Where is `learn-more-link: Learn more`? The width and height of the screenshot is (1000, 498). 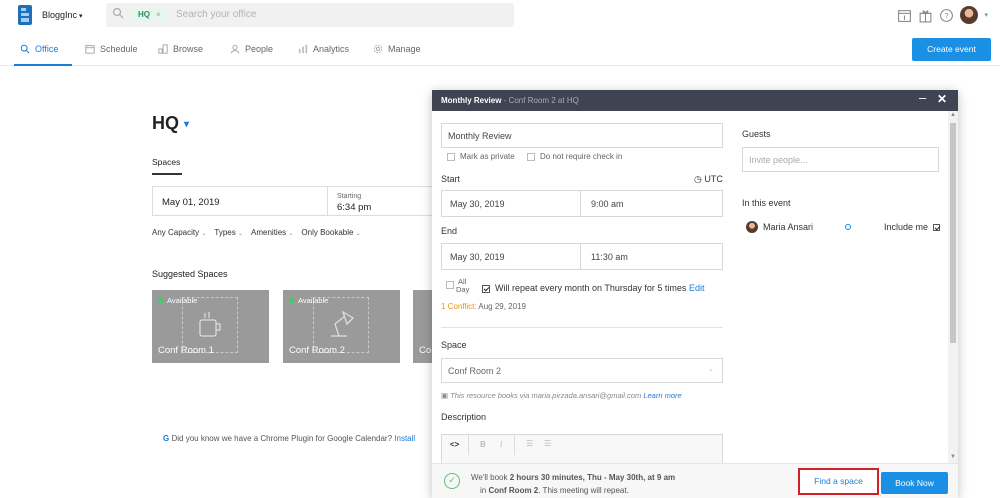 learn-more-link: Learn more is located at coordinates (662, 395).